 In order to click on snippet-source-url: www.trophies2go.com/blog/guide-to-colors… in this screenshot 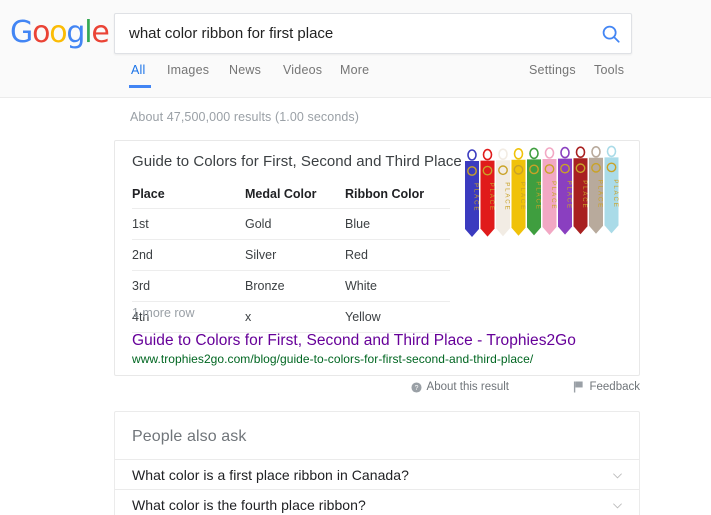, I will do `click(333, 359)`.